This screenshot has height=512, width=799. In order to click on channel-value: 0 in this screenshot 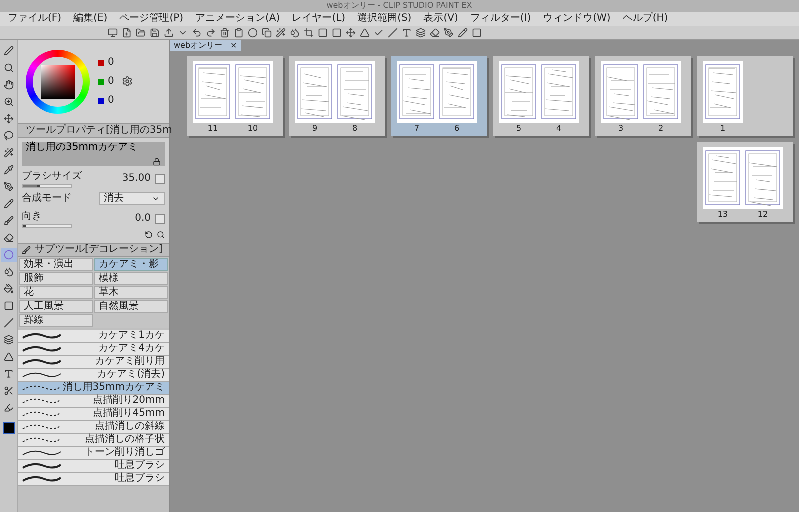, I will do `click(111, 63)`.